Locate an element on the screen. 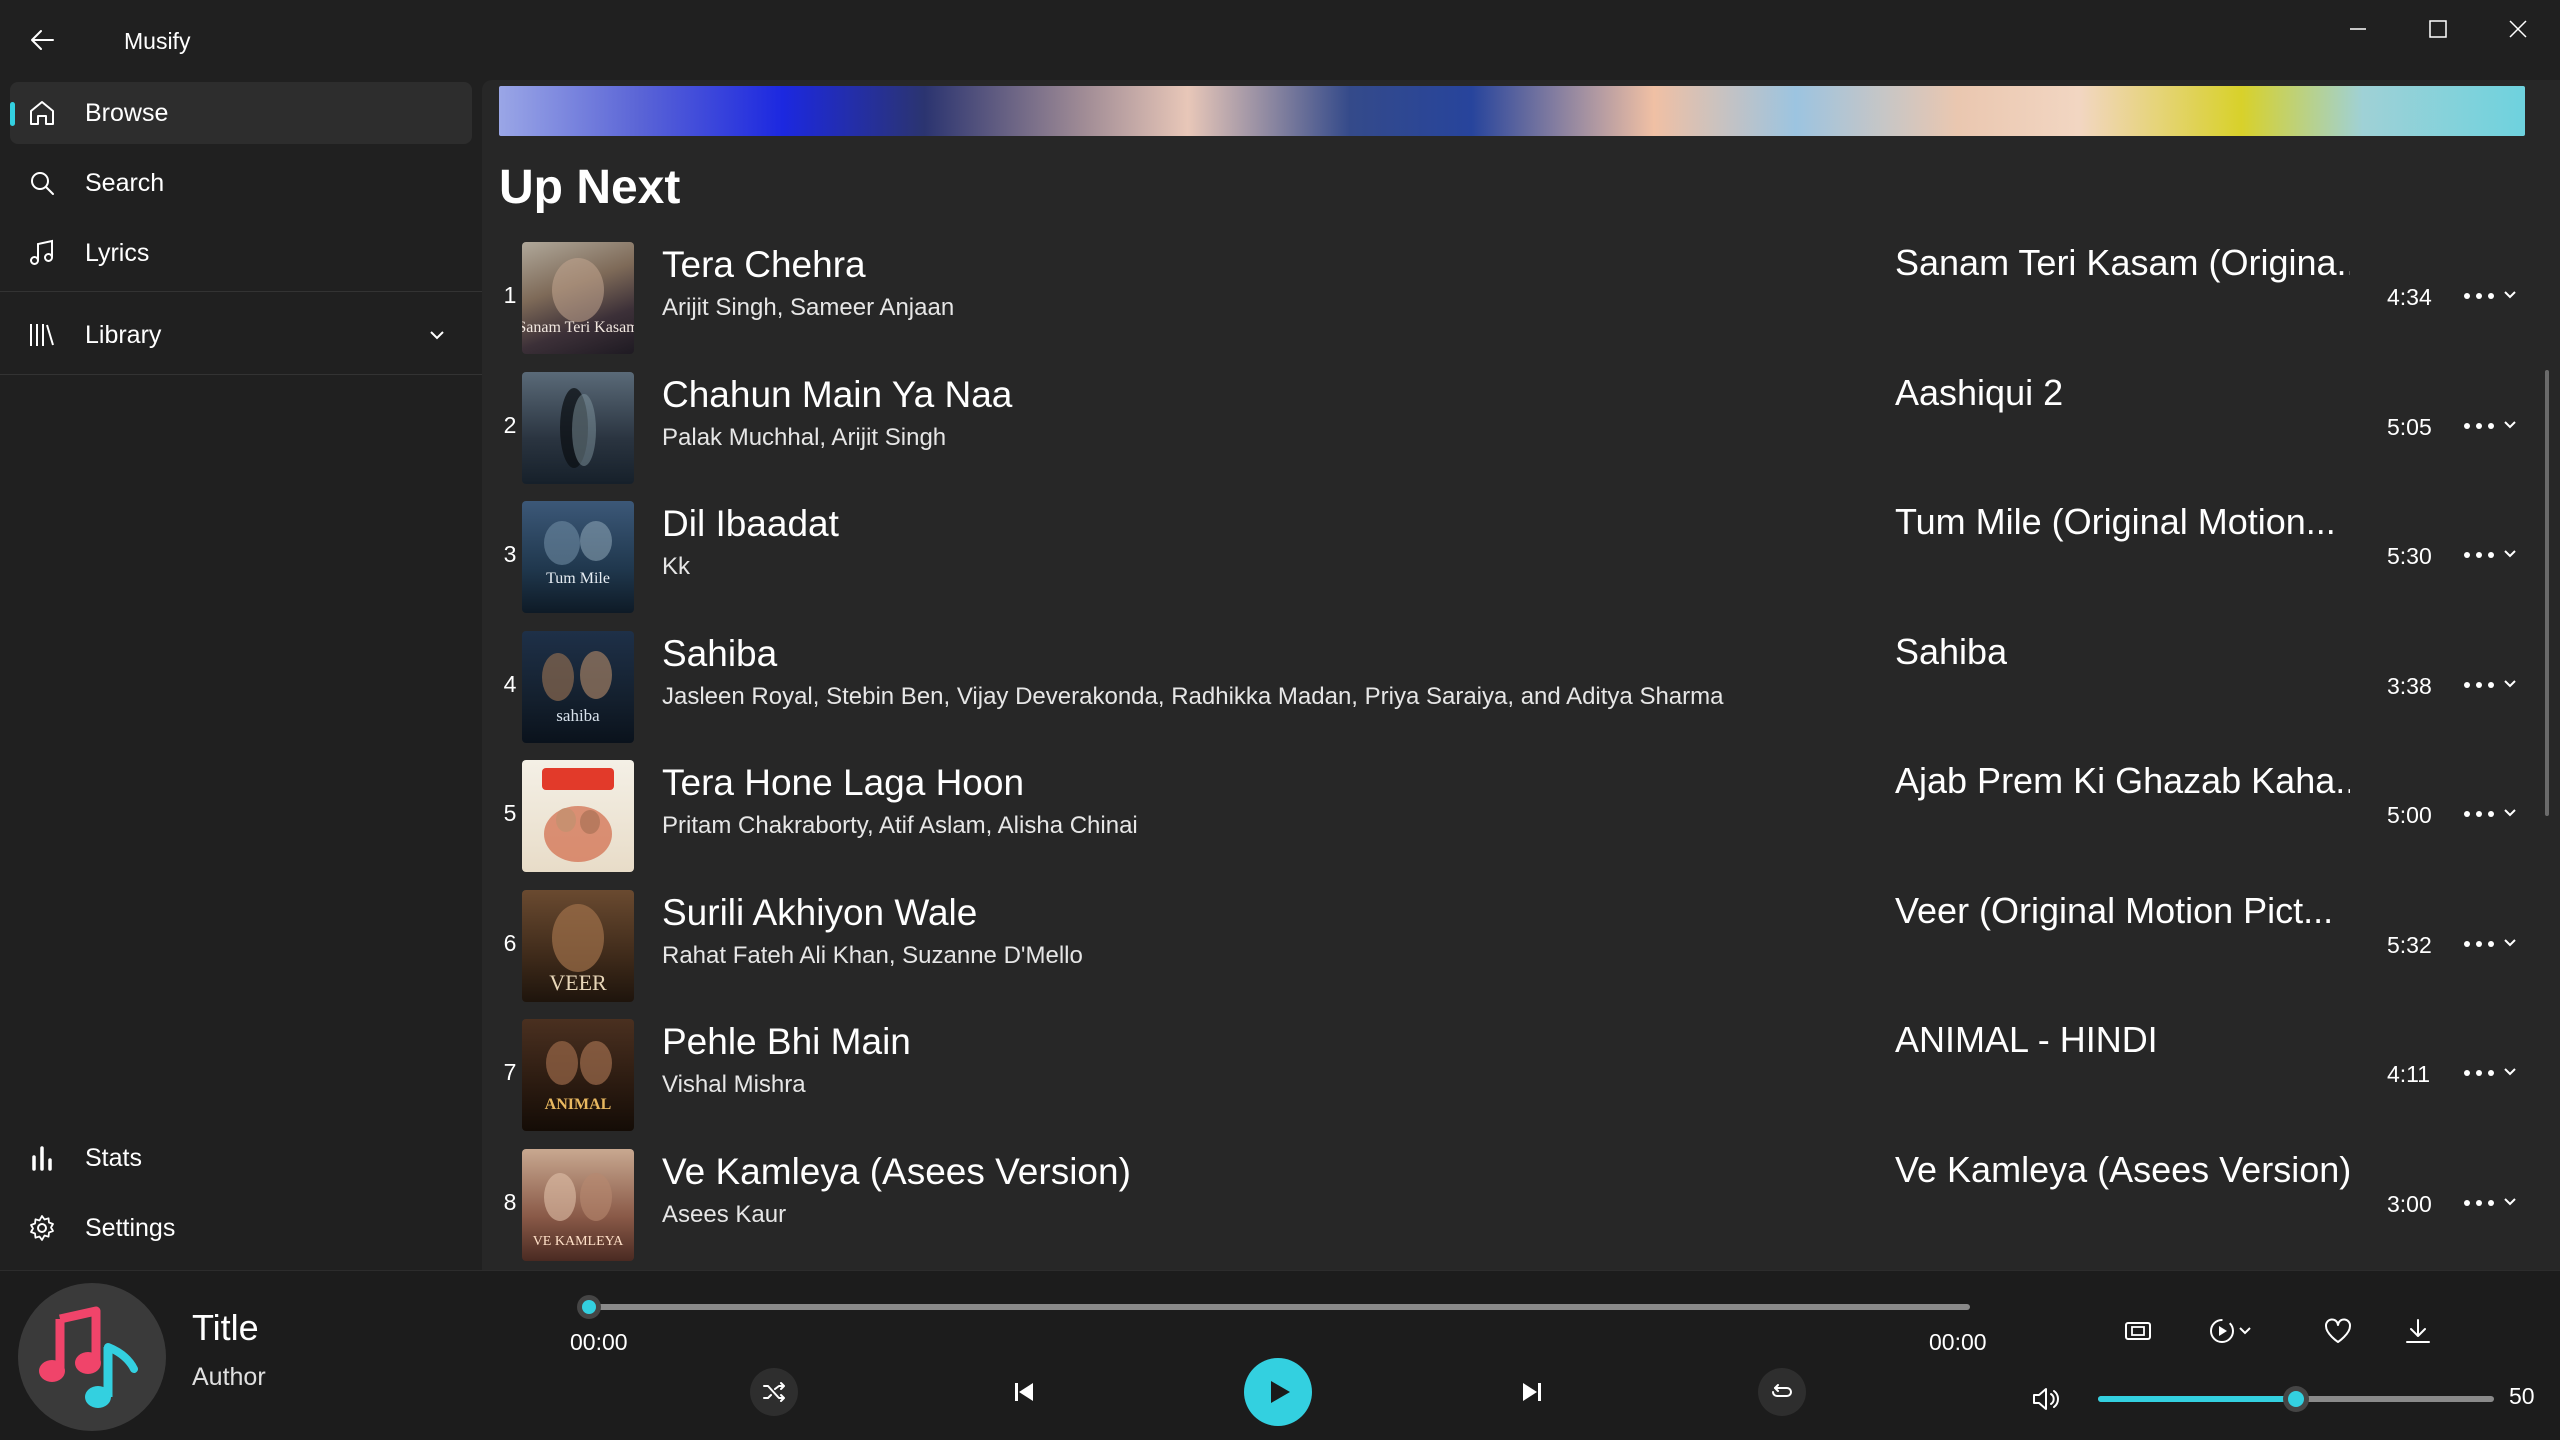  previous-button is located at coordinates (1024, 1392).